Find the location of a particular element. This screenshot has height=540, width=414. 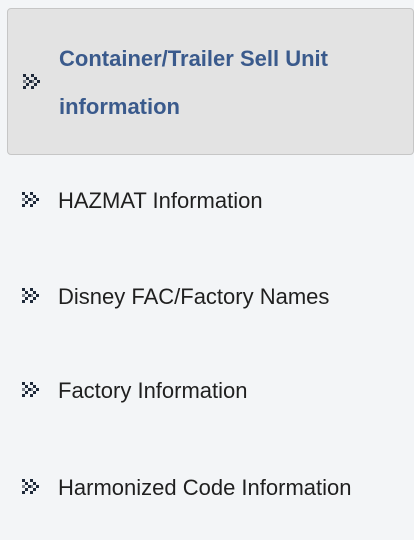

nav-item-label: Container/Trailer Sell Unit information is located at coordinates (193, 82).